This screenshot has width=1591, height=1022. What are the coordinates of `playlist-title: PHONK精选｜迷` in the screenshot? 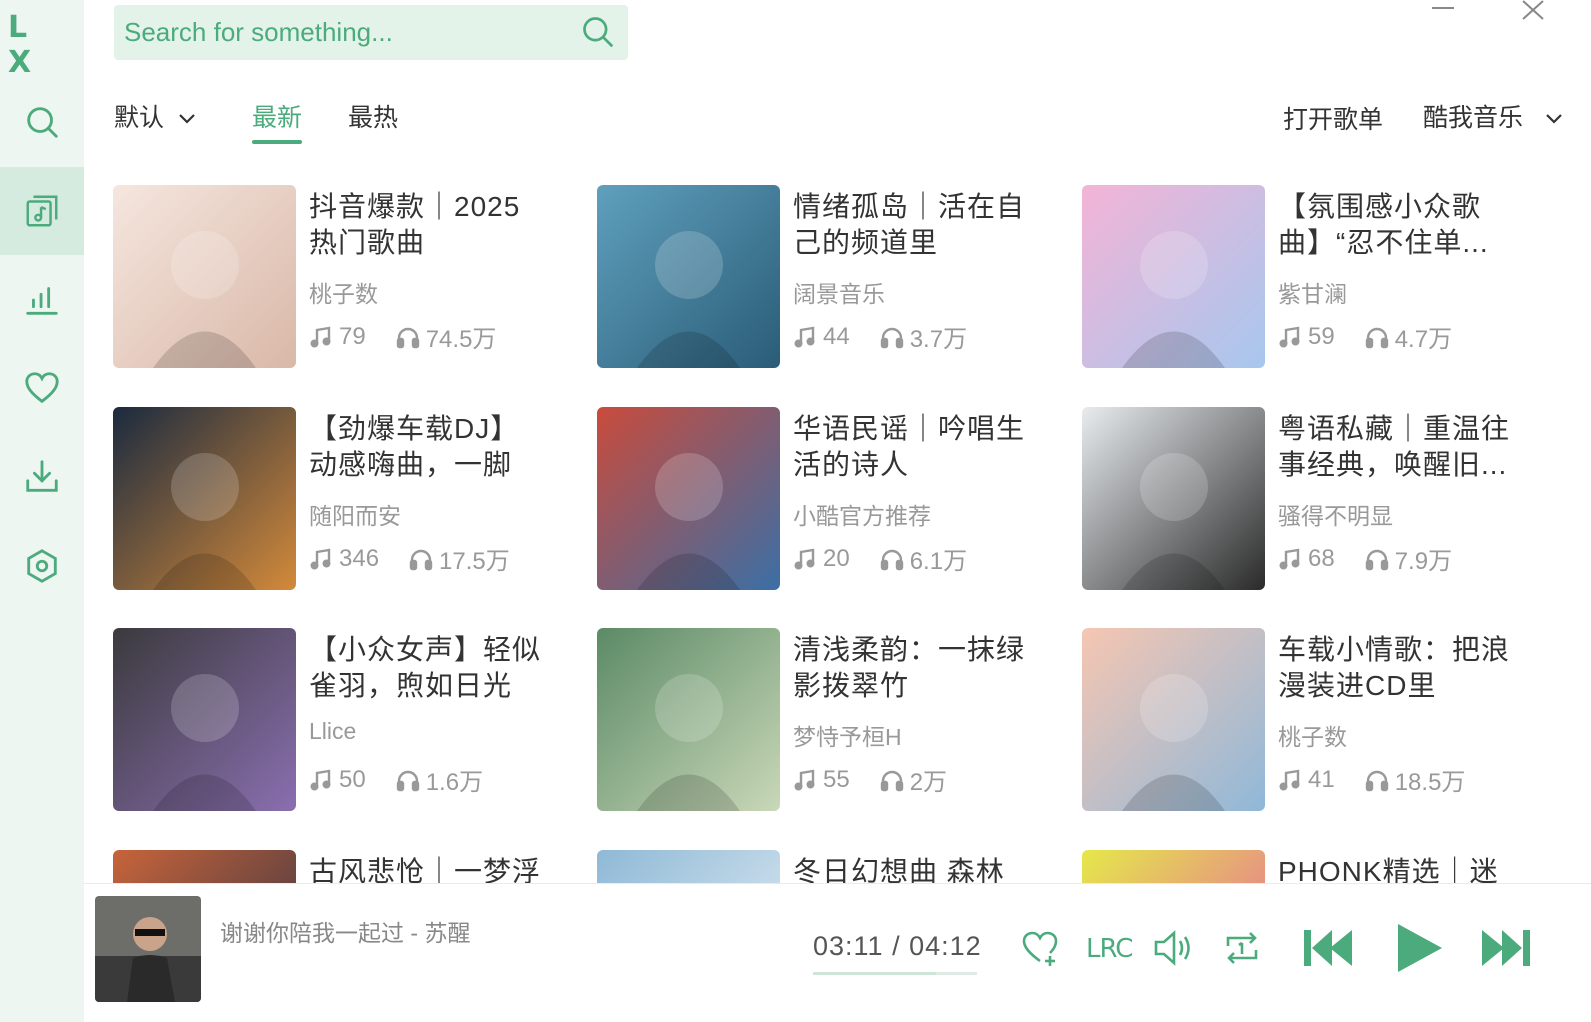 It's located at (1388, 869).